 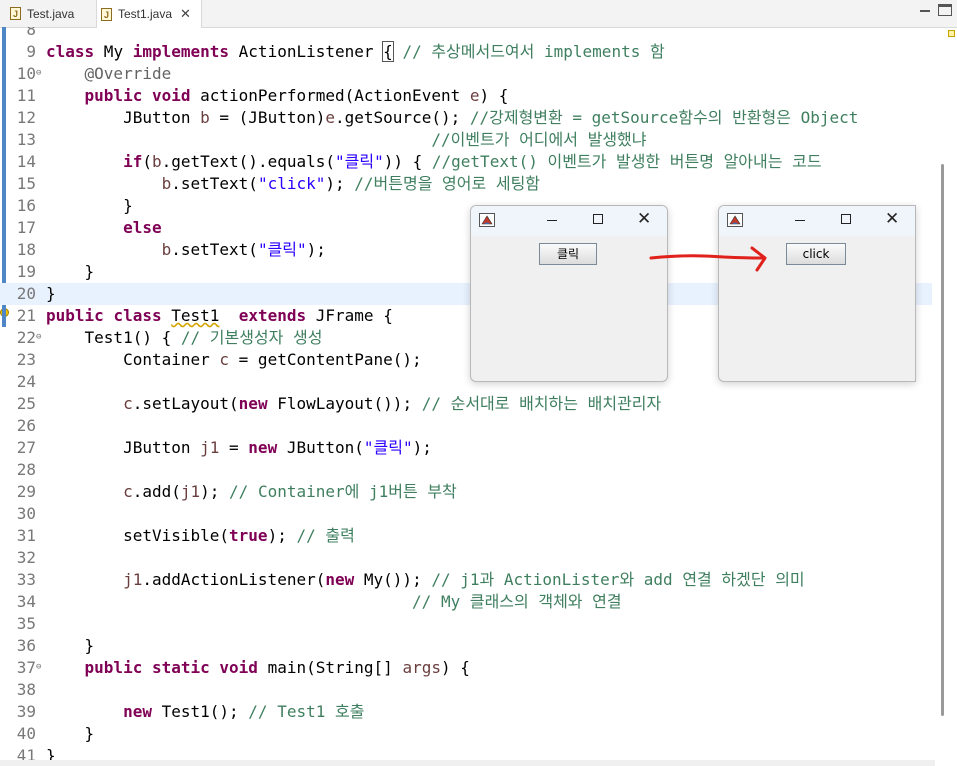 I want to click on code-line: 28, so click(x=466, y=470).